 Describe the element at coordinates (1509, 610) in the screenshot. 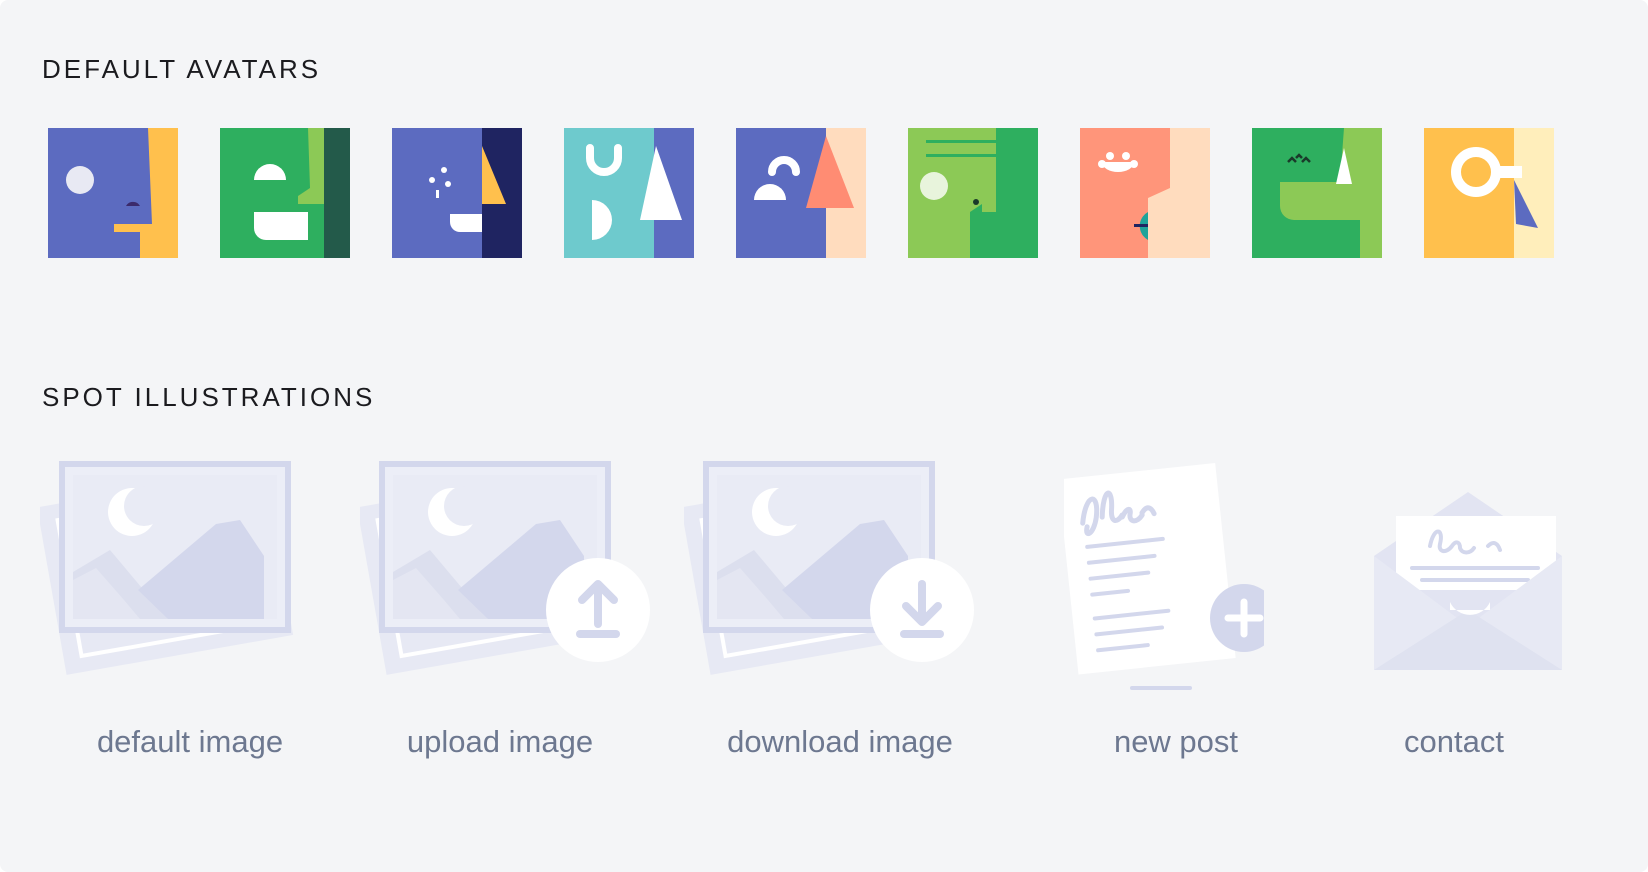

I see `contact-illustration` at that location.